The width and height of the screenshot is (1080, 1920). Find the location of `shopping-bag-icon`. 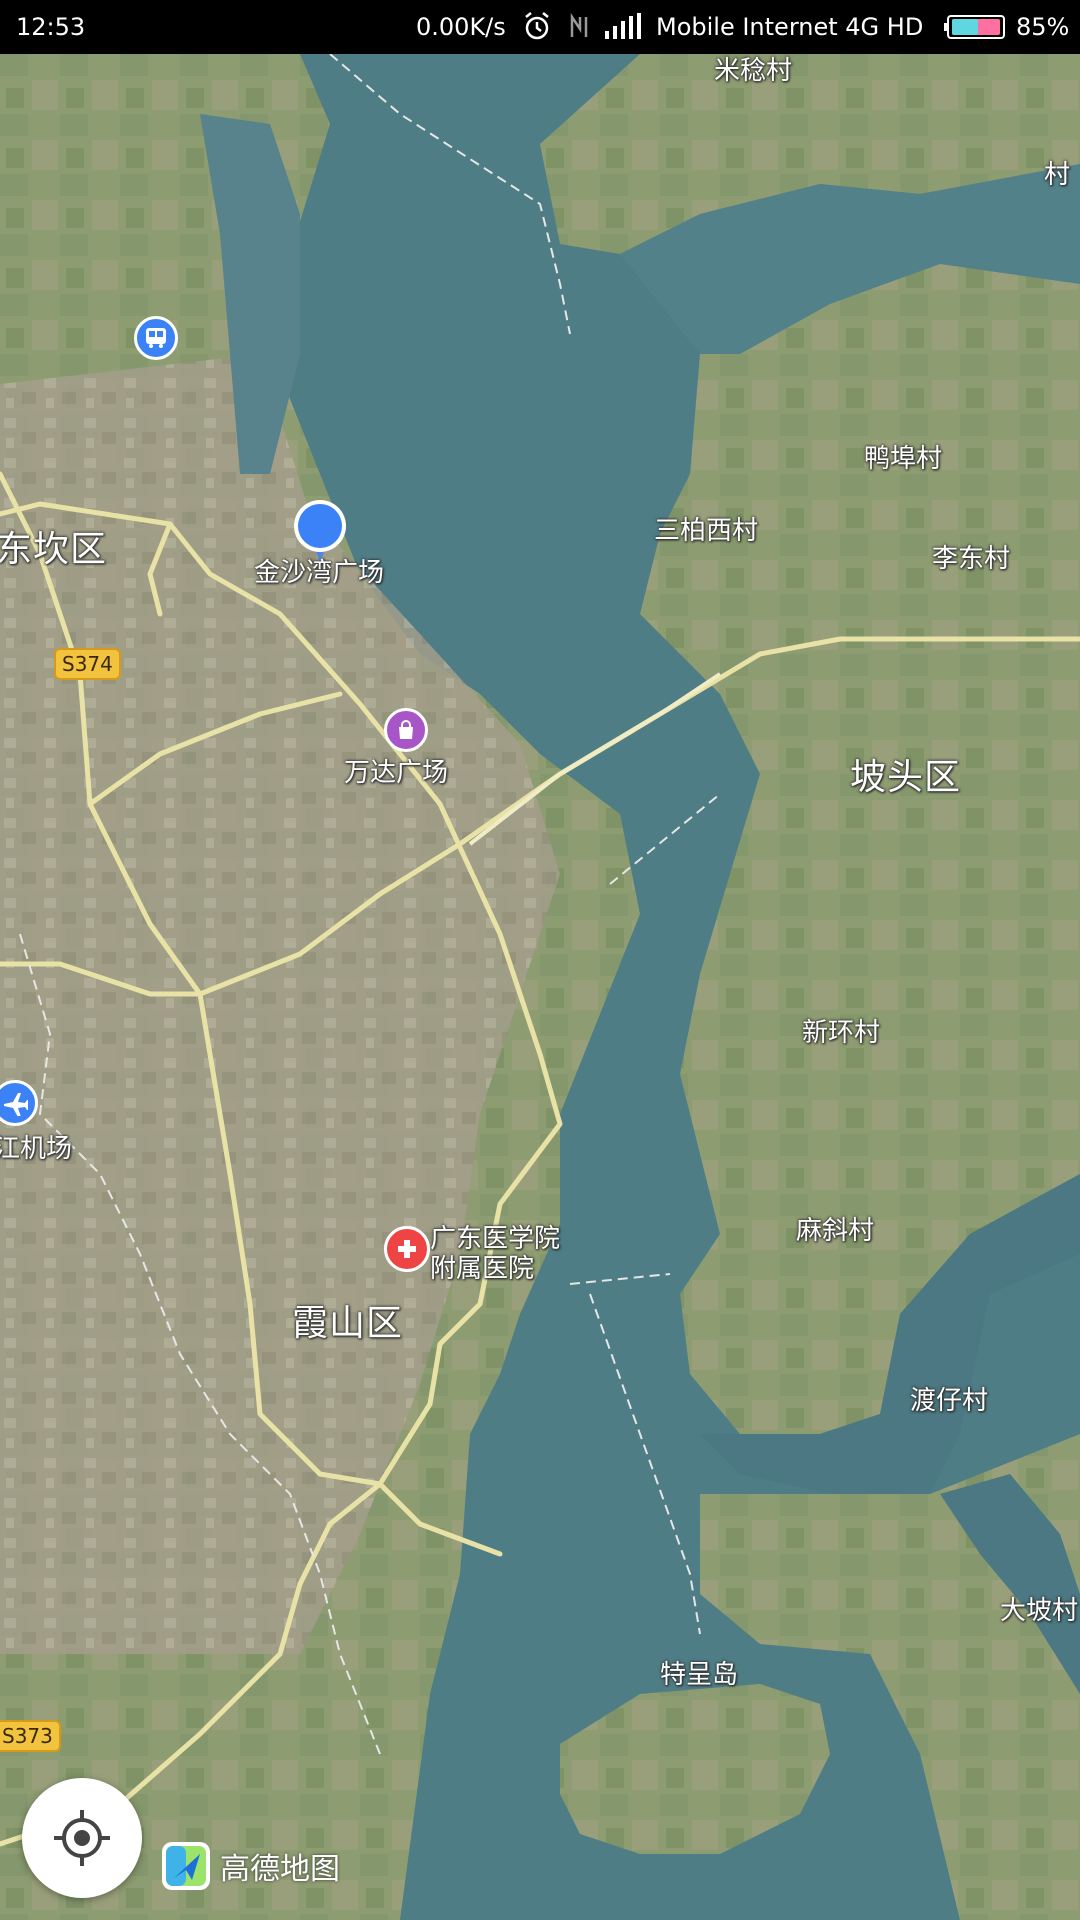

shopping-bag-icon is located at coordinates (406, 730).